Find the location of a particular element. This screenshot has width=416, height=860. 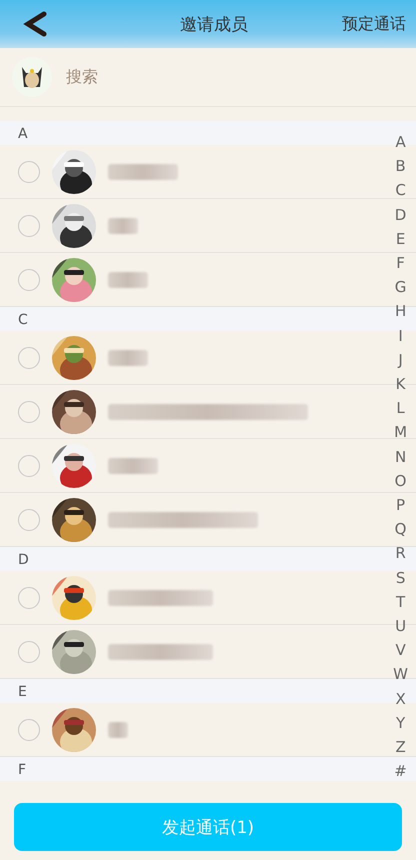

index-letter: P is located at coordinates (401, 505).